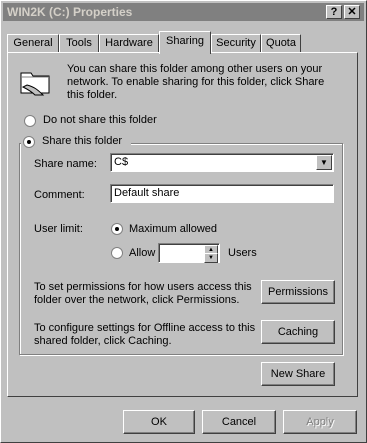  Describe the element at coordinates (65, 164) in the screenshot. I see `share-name-label: Share name:` at that location.